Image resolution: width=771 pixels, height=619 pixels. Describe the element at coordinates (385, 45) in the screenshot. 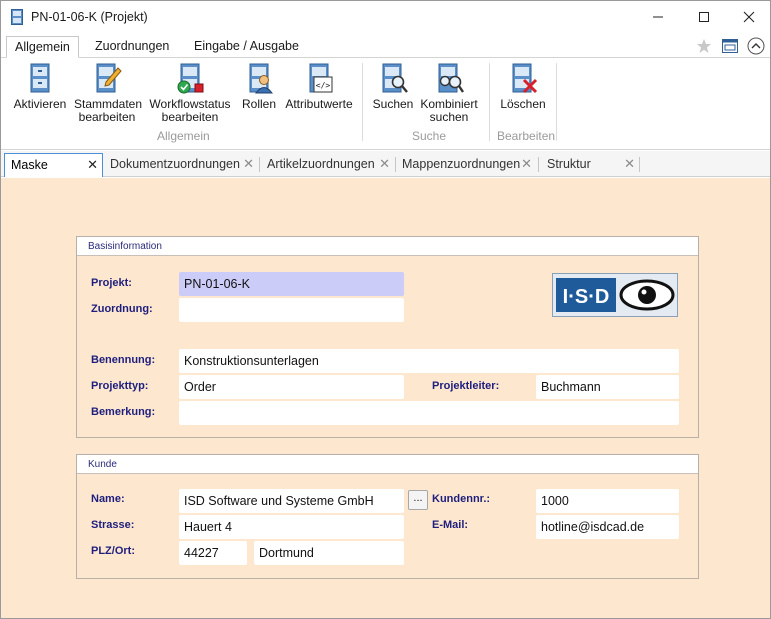

I see `ribbon-tab-bar: Allgemein Zuordnungen Eingabe / Ausgabe` at that location.